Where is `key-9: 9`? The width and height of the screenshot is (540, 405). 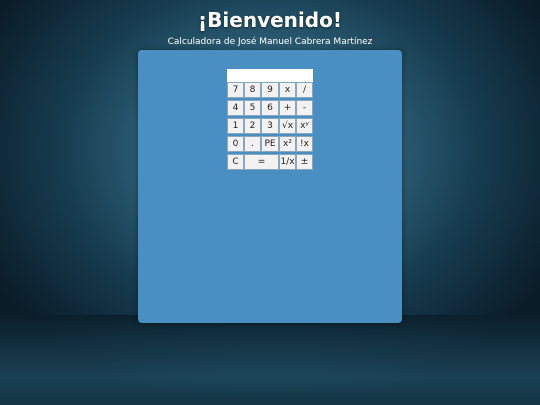 key-9: 9 is located at coordinates (270, 90).